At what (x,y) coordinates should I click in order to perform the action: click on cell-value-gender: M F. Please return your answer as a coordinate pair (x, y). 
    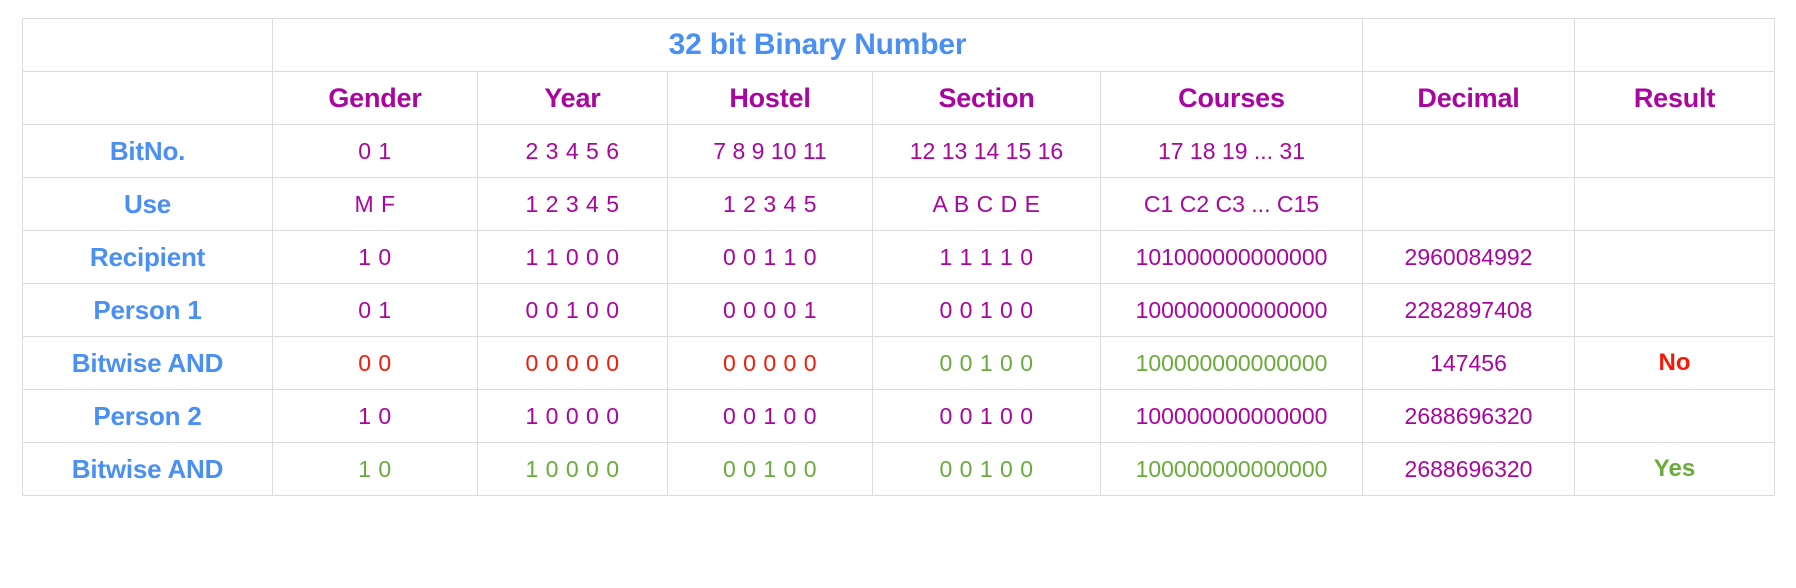
    Looking at the image, I should click on (375, 203).